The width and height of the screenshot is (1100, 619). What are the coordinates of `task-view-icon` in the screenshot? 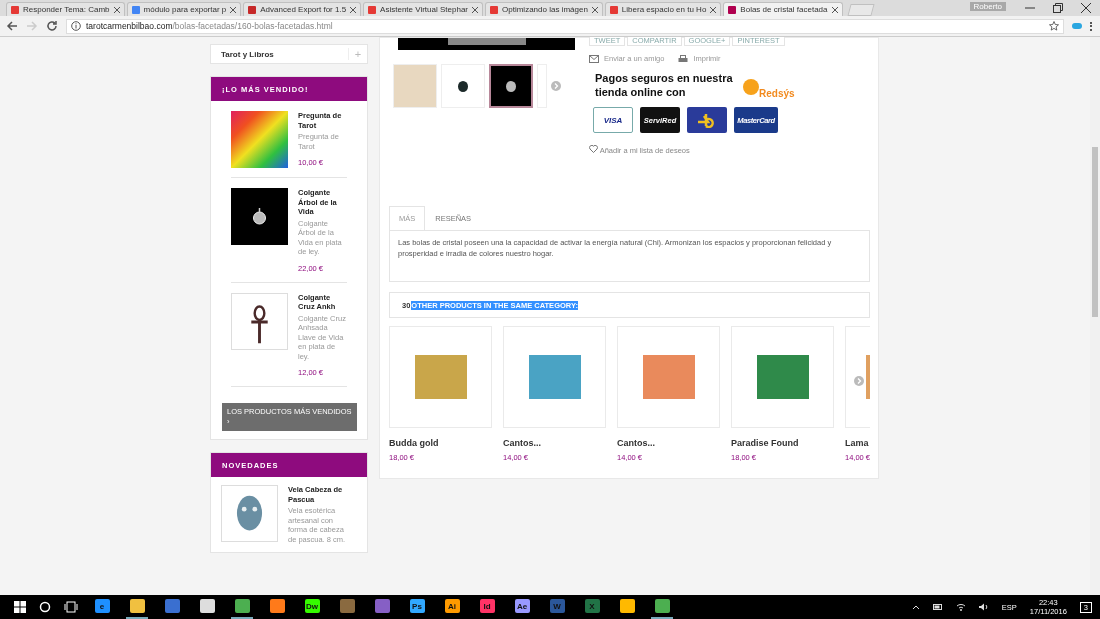 It's located at (71, 607).